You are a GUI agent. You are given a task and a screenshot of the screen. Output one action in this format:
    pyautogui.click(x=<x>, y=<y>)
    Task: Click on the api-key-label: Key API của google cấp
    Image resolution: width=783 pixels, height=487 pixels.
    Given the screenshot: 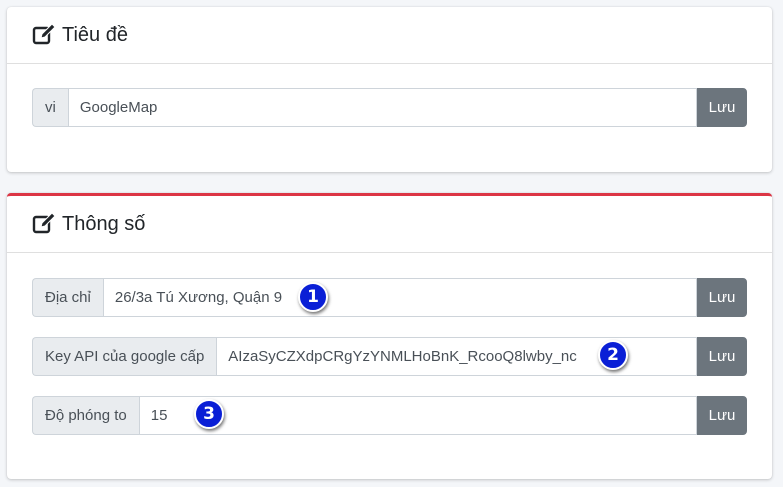 What is the action you would take?
    pyautogui.click(x=124, y=356)
    